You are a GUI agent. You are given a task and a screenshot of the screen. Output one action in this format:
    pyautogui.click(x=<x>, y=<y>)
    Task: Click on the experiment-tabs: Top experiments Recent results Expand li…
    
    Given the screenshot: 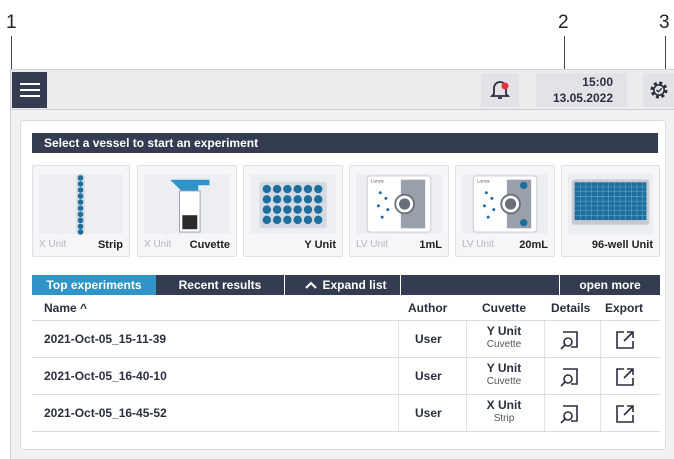 What is the action you would take?
    pyautogui.click(x=346, y=285)
    